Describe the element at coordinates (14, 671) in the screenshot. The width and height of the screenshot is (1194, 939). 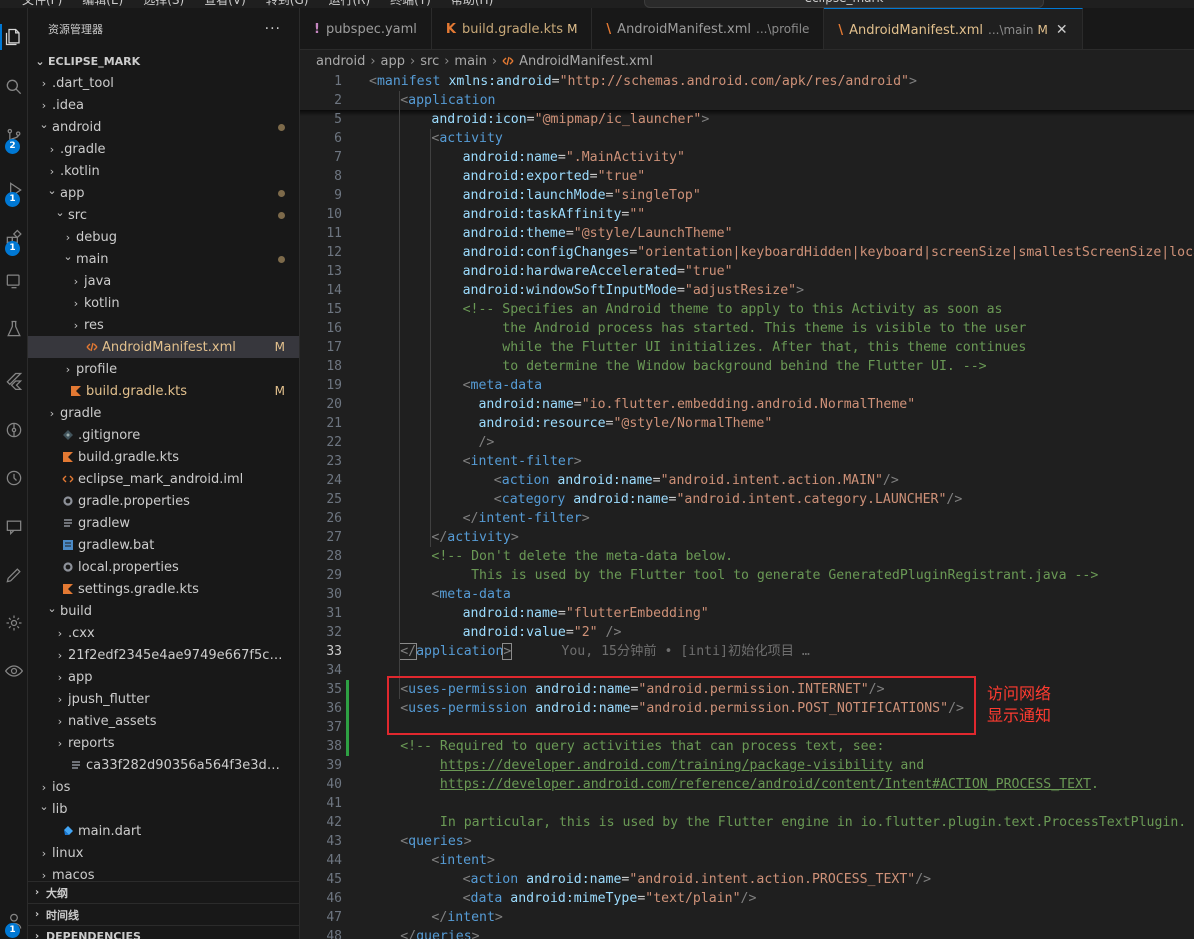
I see `preview-icon` at that location.